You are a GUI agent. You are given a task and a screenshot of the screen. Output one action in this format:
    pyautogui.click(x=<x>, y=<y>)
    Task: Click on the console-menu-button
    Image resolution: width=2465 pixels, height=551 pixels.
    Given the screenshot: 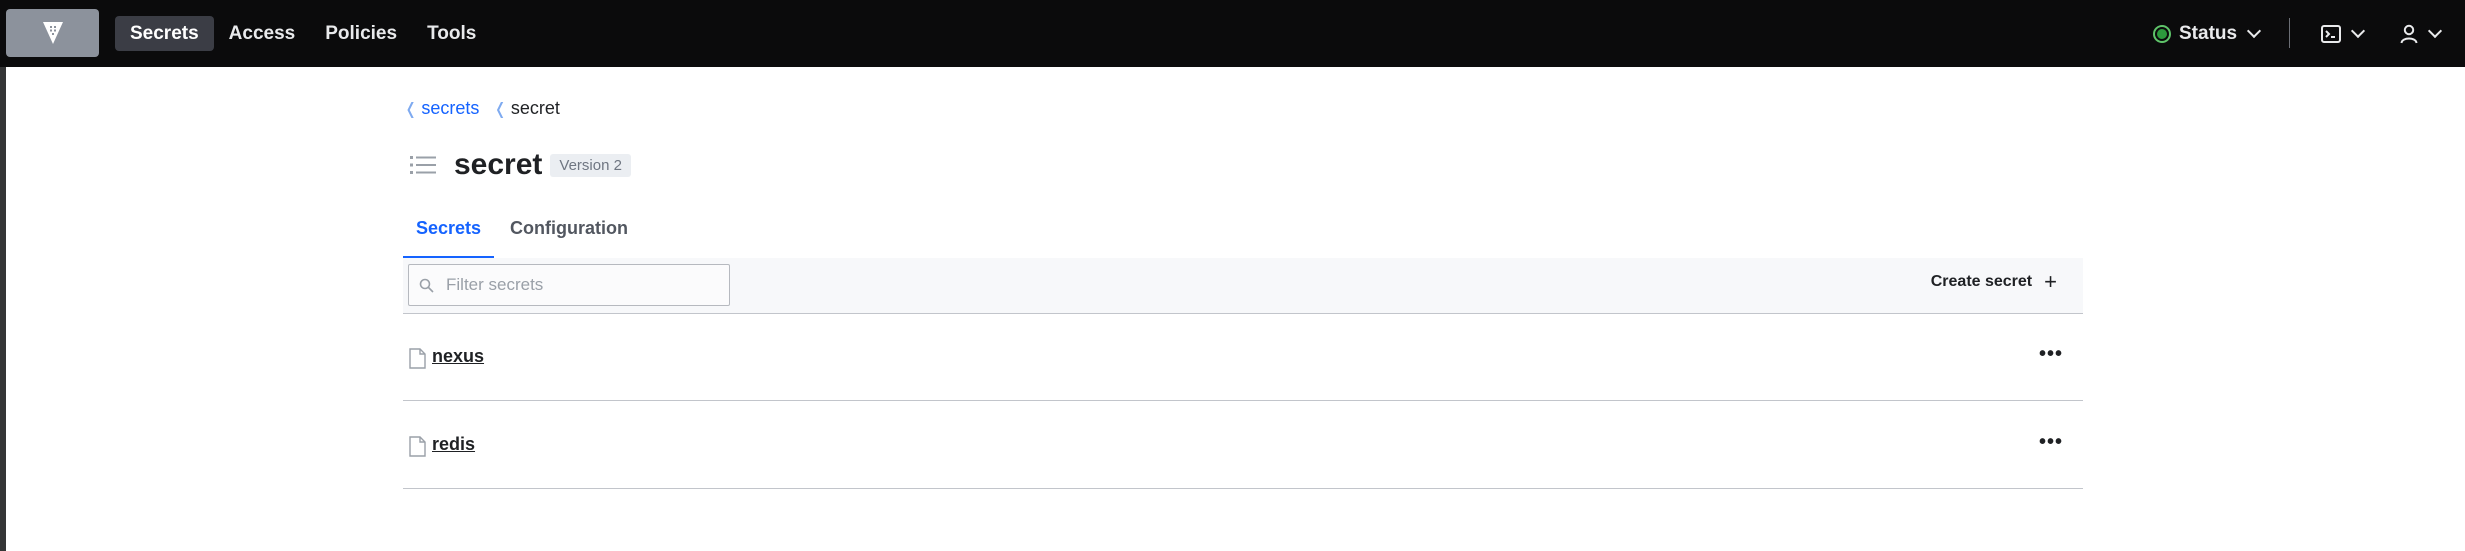 What is the action you would take?
    pyautogui.click(x=2343, y=33)
    